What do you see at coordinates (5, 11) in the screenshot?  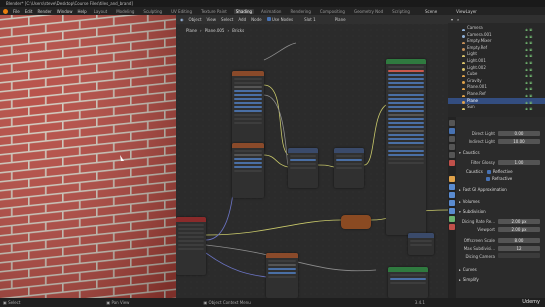 I see `blender-logo-icon` at bounding box center [5, 11].